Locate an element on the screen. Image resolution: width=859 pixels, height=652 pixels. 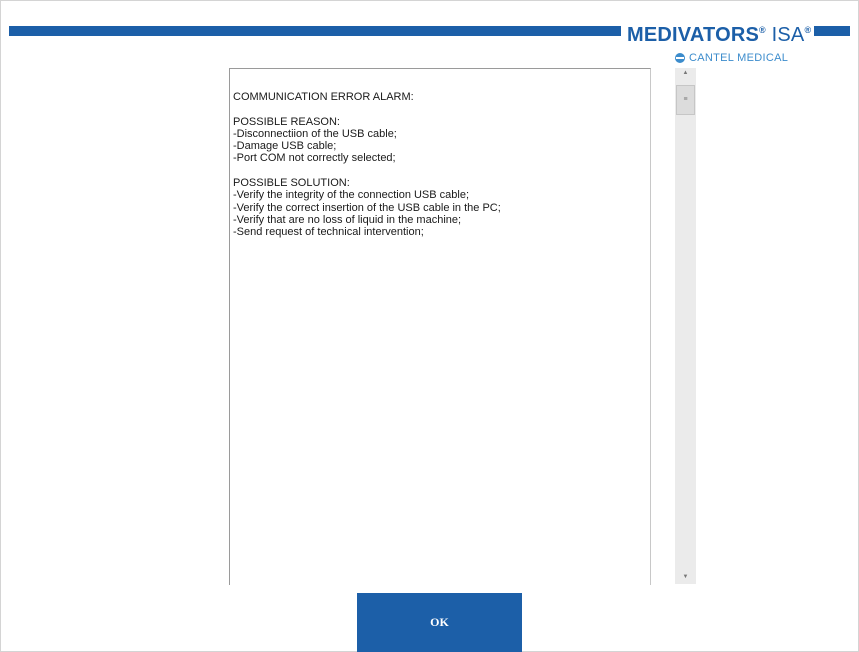
globe-icon is located at coordinates (680, 58).